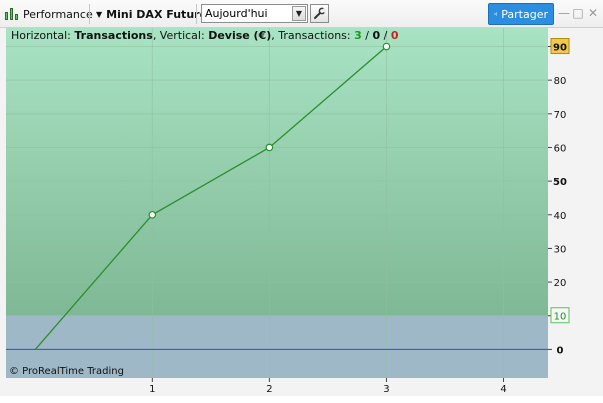  I want to click on header-vertical-prefix: , Vertical:, so click(180, 35).